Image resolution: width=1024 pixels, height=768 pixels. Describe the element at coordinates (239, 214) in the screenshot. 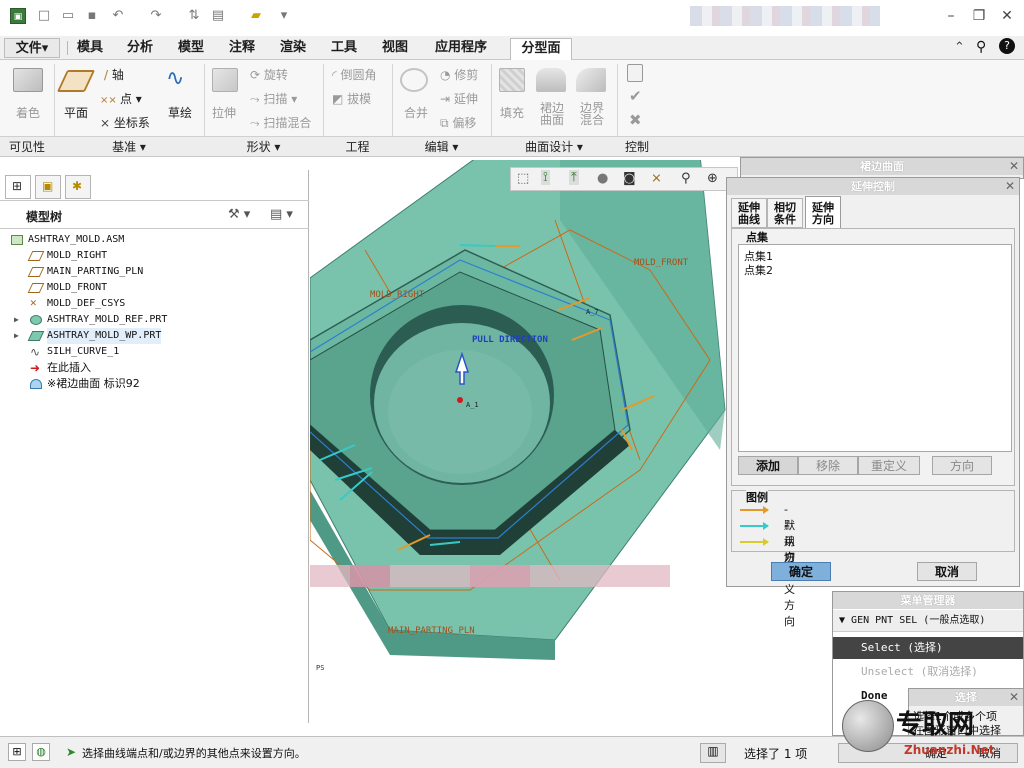

I see `tree-settings-icon: ⚒ ▾` at that location.